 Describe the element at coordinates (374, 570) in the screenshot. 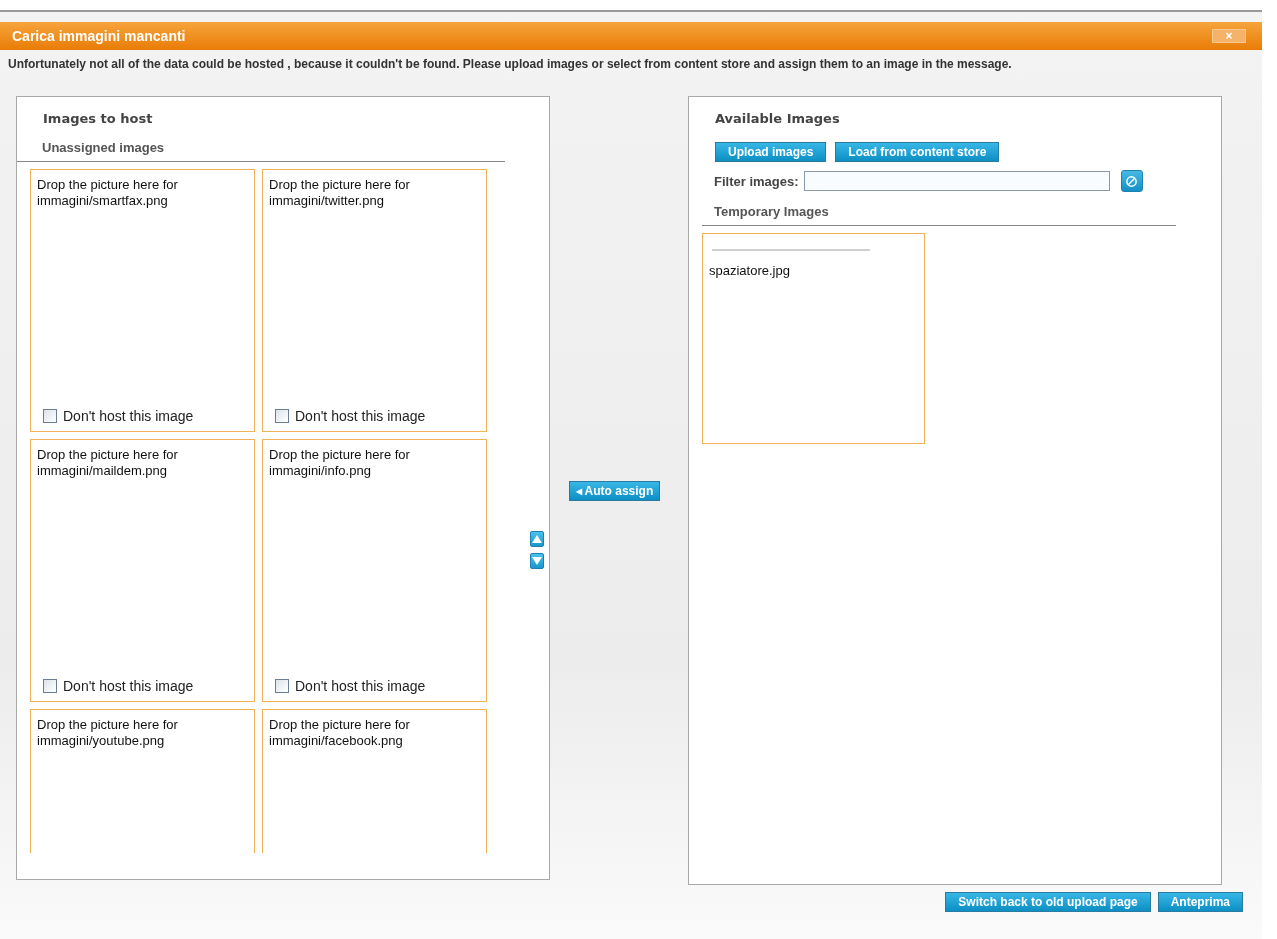

I see `drop-zone: Drop the picture here for immagini/info.png Don't host this image` at that location.